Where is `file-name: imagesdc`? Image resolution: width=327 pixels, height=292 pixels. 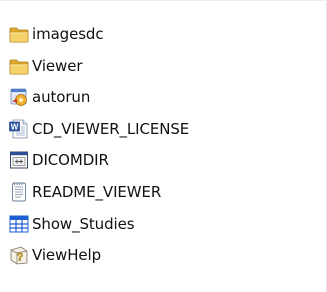 file-name: imagesdc is located at coordinates (68, 34).